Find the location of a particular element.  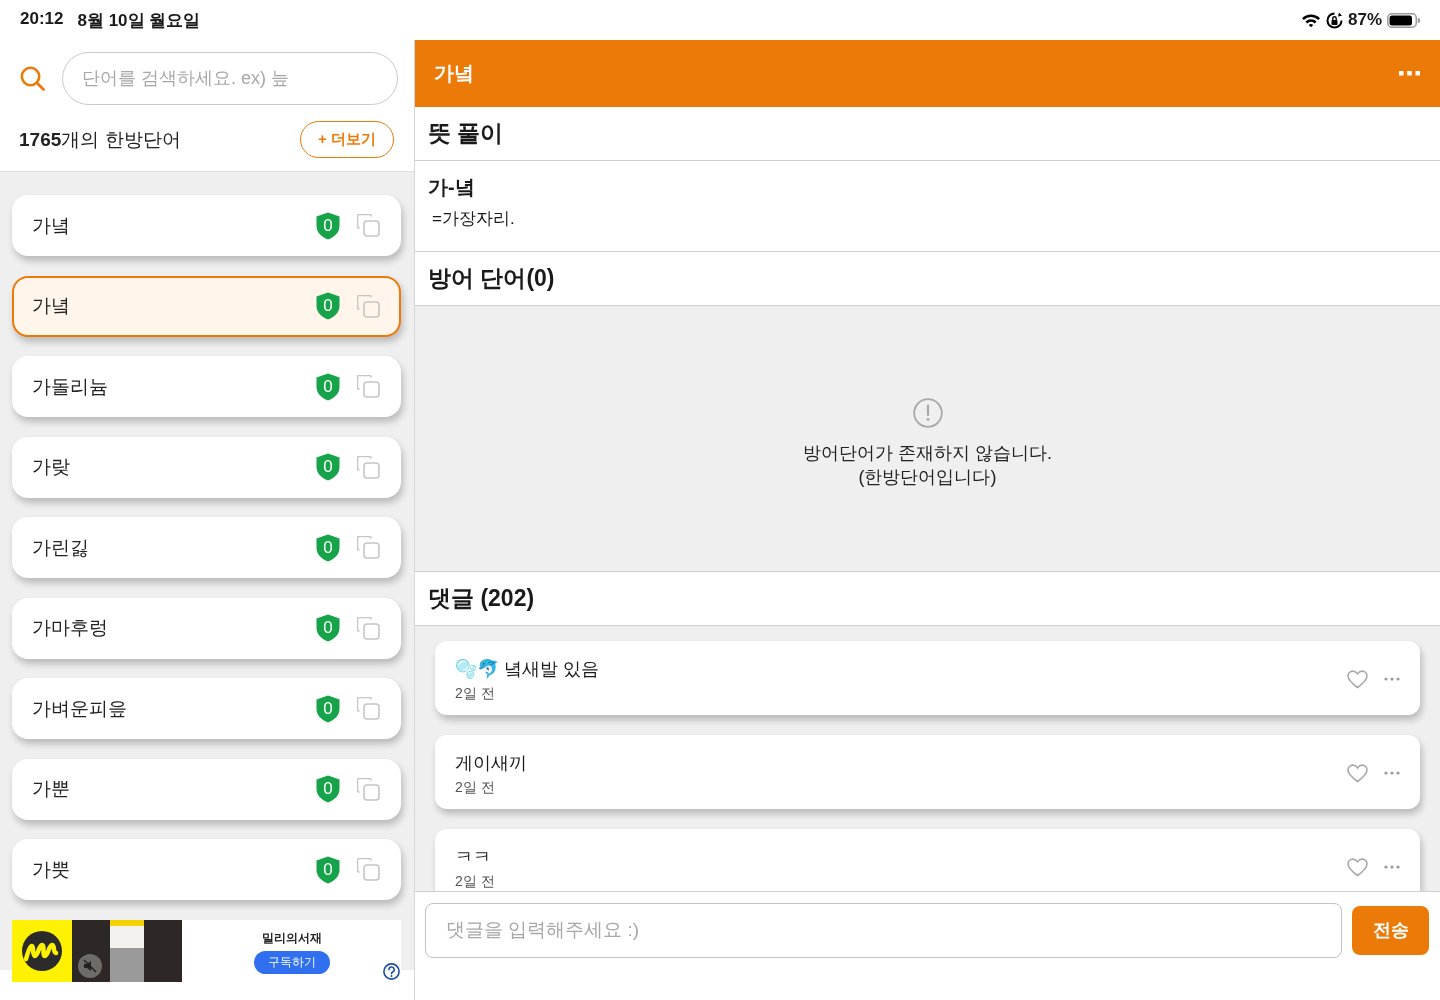

comment-input: 댓글을 입력해주세요 :) is located at coordinates (883, 930).